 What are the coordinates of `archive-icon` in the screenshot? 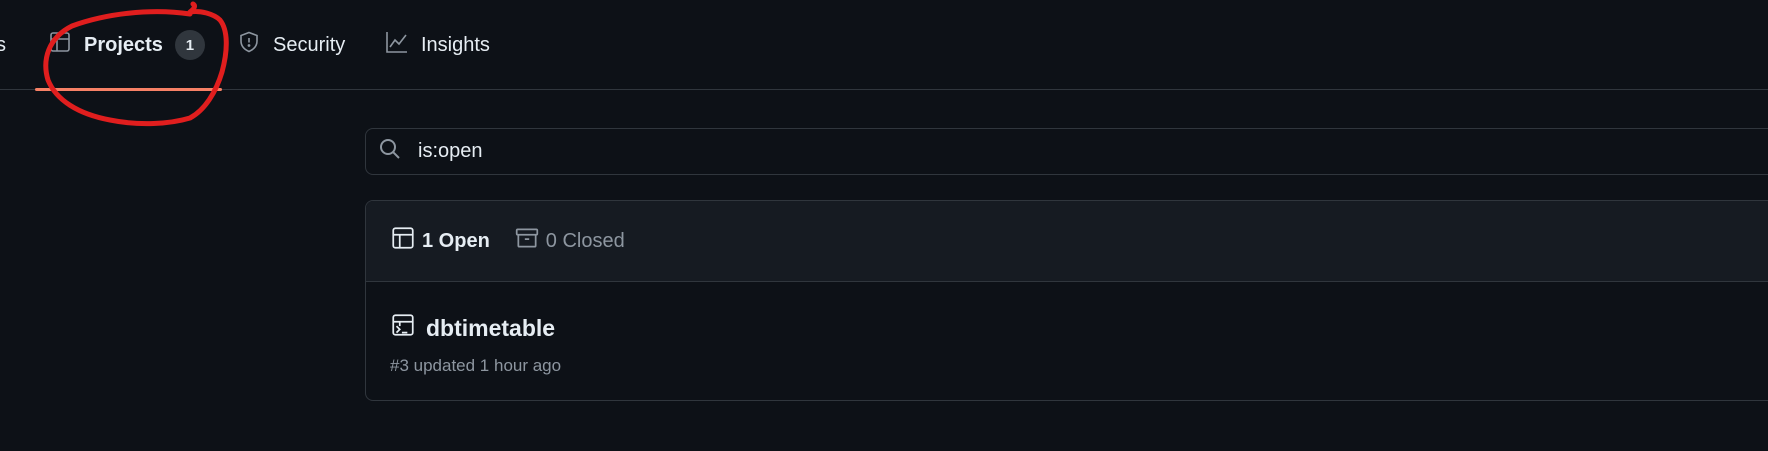 It's located at (527, 241).